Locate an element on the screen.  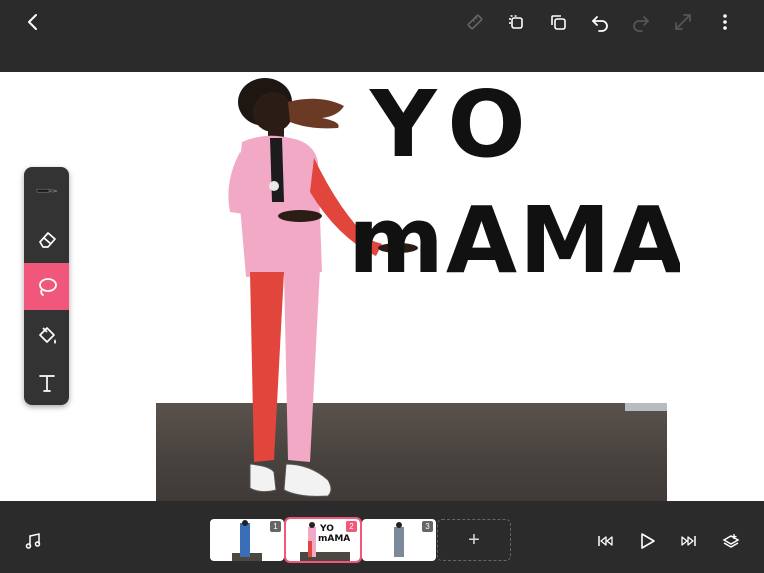
skip-to-start-button is located at coordinates (605, 541).